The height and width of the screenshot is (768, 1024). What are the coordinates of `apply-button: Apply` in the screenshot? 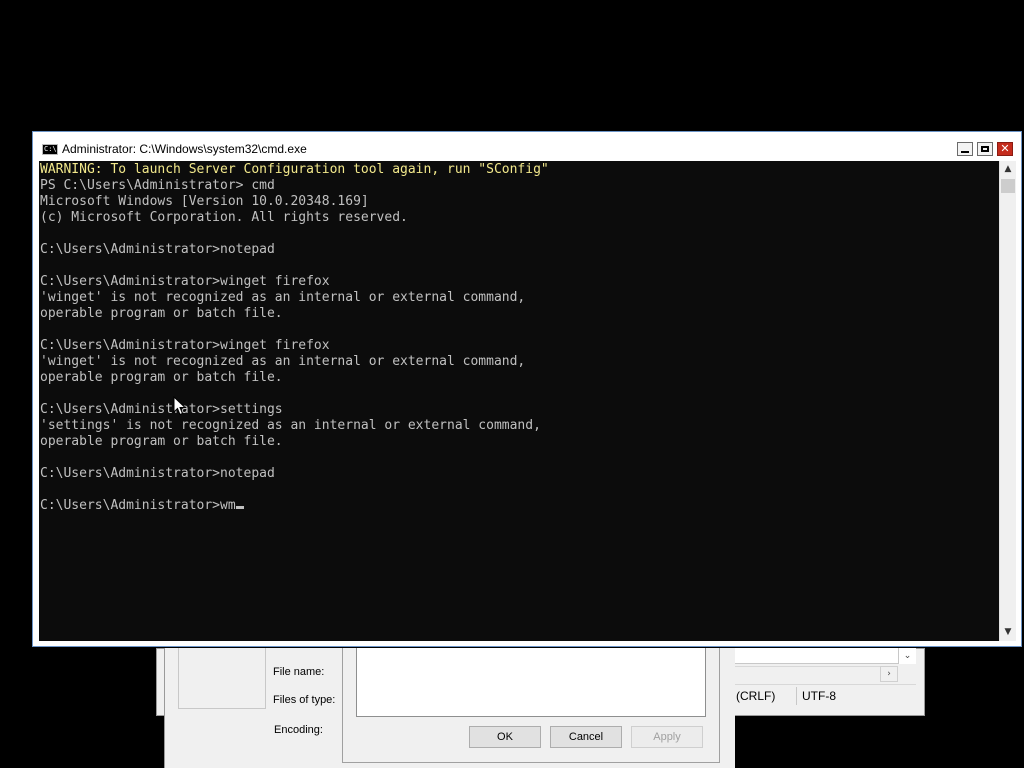 It's located at (667, 737).